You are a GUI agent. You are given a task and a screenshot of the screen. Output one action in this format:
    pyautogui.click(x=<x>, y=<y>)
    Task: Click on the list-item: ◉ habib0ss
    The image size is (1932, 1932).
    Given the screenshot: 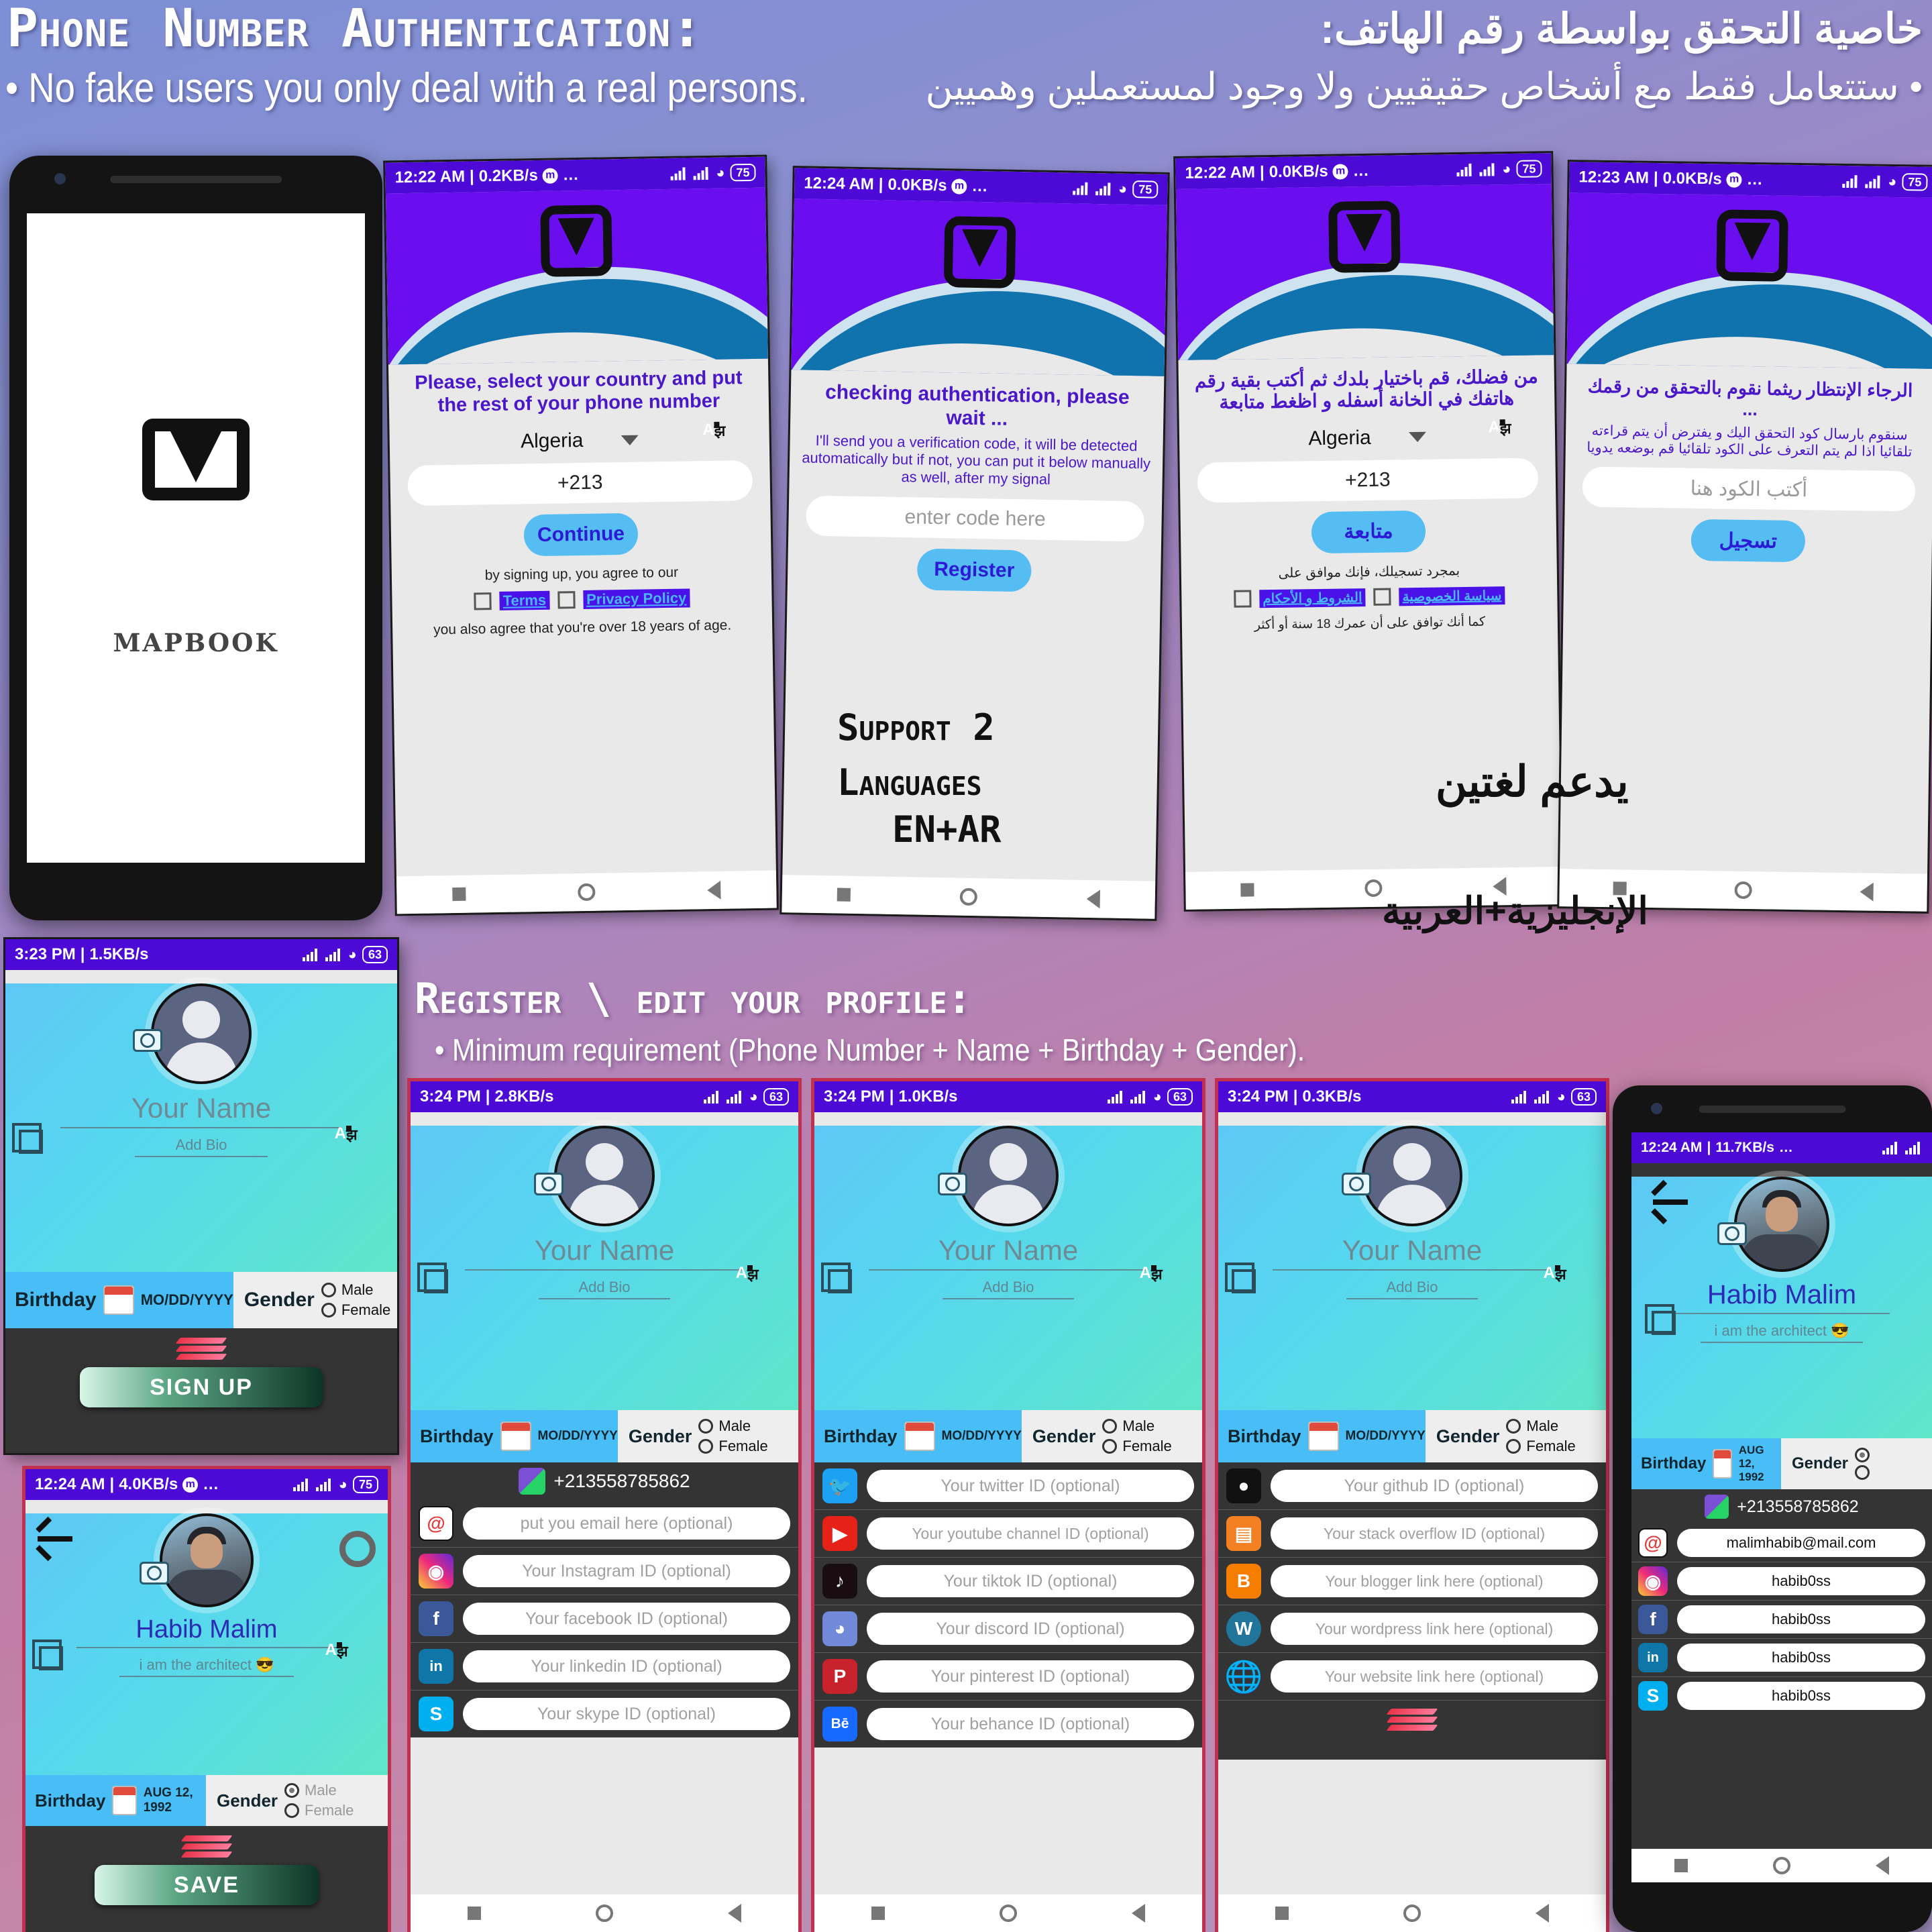 What is the action you would take?
    pyautogui.click(x=1781, y=1581)
    